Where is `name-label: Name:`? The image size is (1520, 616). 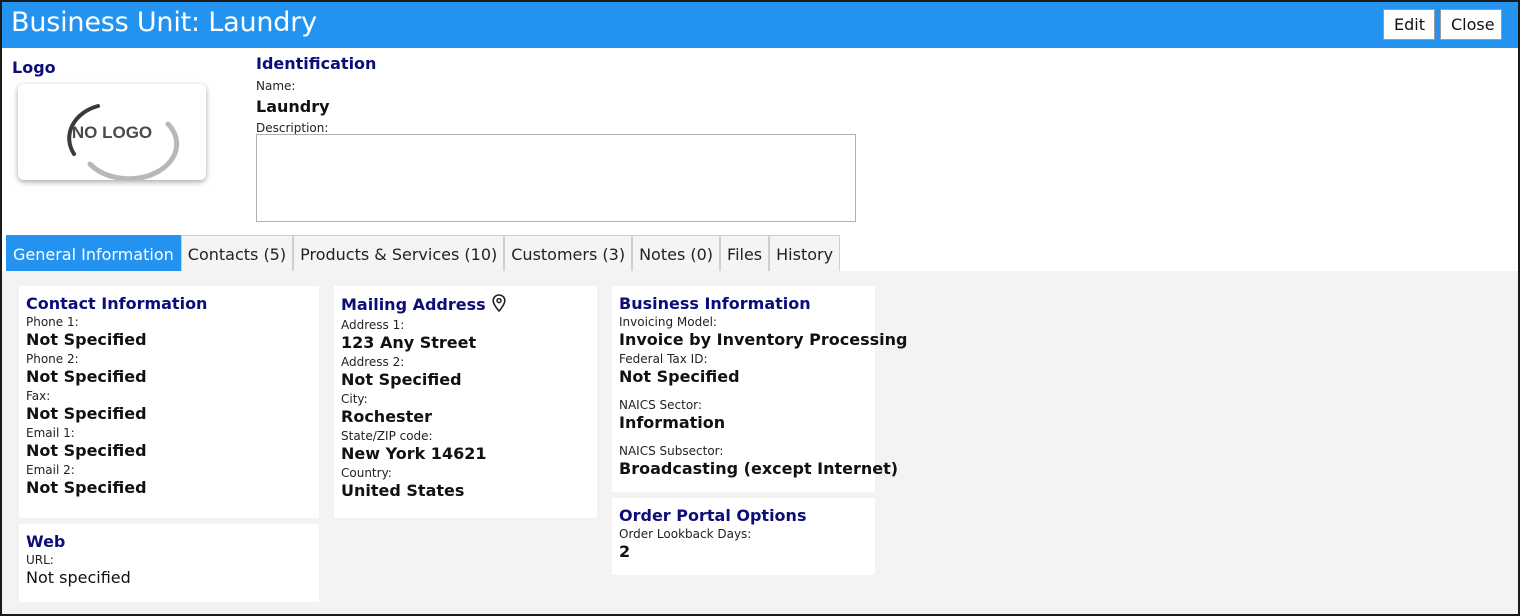 name-label: Name: is located at coordinates (276, 86).